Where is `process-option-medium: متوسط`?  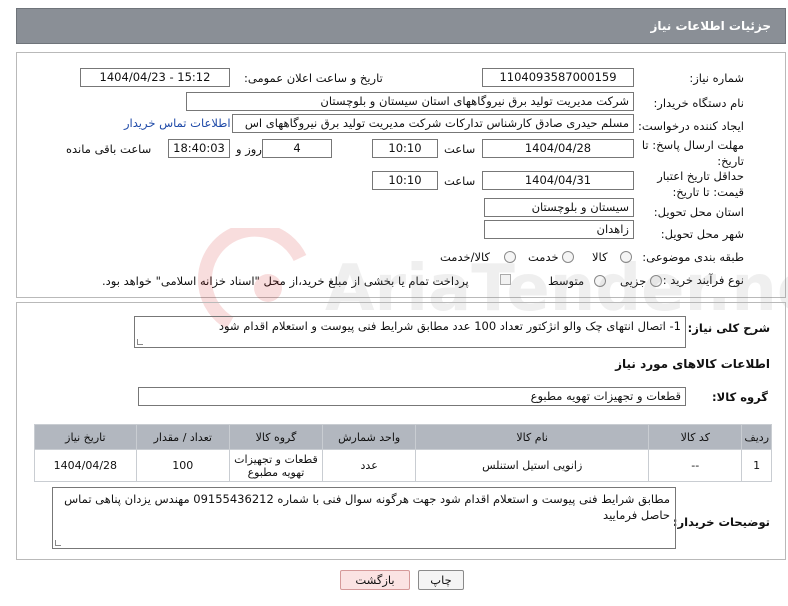 process-option-medium: متوسط is located at coordinates (566, 281).